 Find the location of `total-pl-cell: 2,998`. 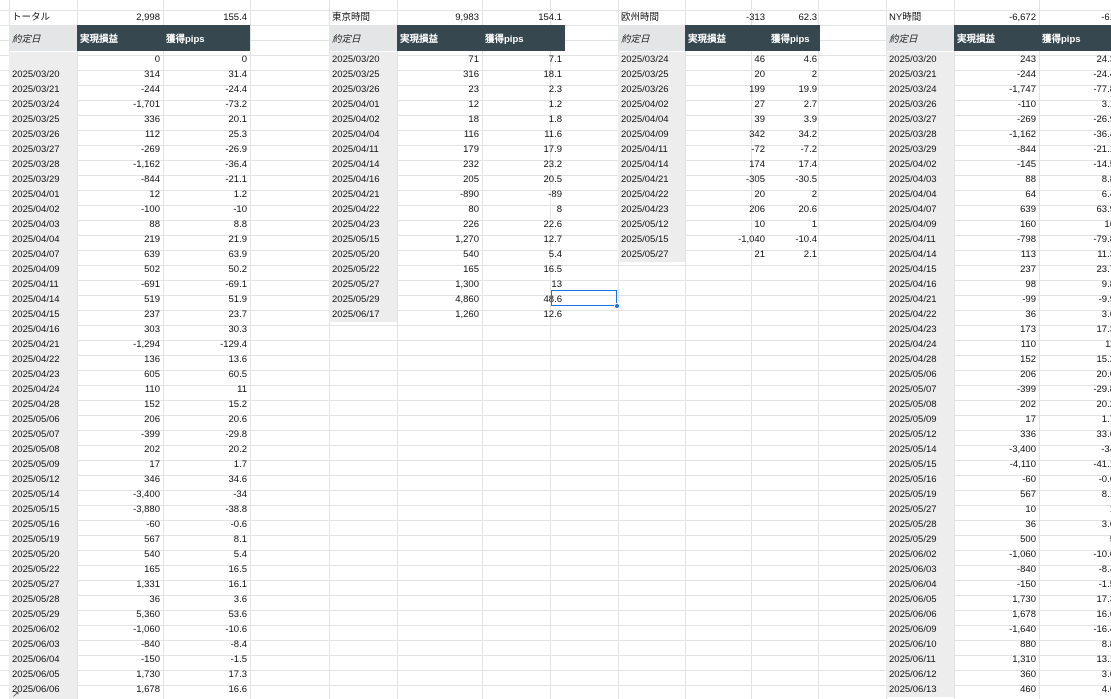

total-pl-cell: 2,998 is located at coordinates (120, 17).